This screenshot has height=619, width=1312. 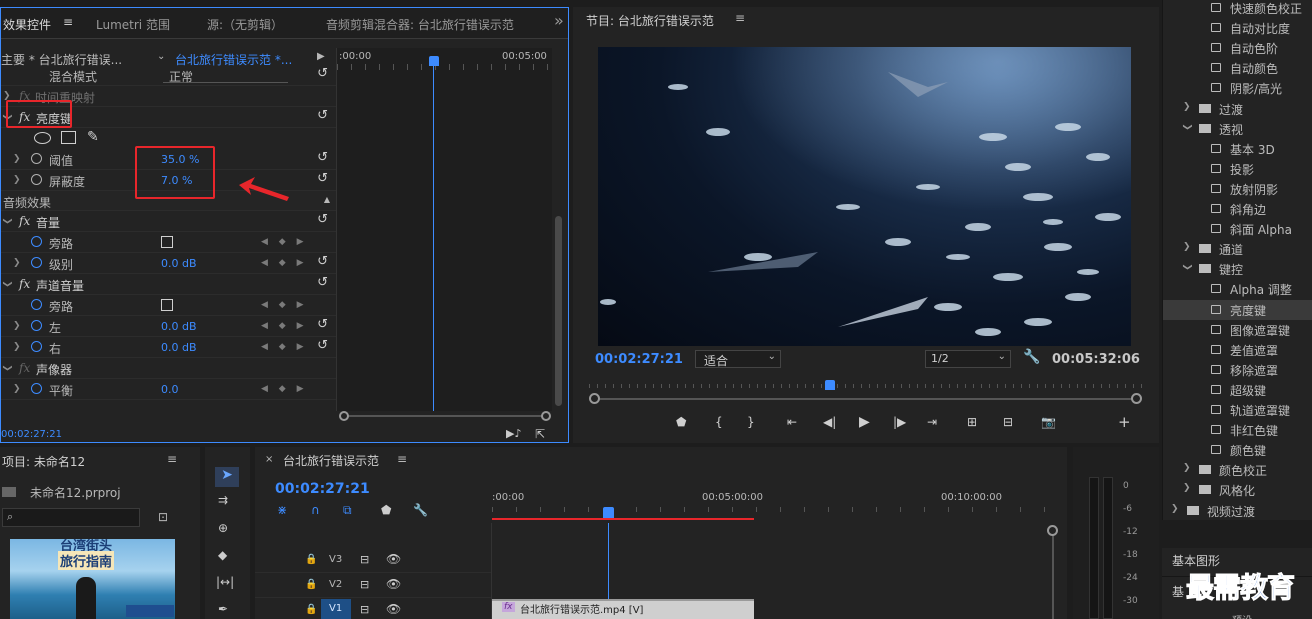 I want to click on effects-item: 阴影/高光, so click(x=1237, y=88).